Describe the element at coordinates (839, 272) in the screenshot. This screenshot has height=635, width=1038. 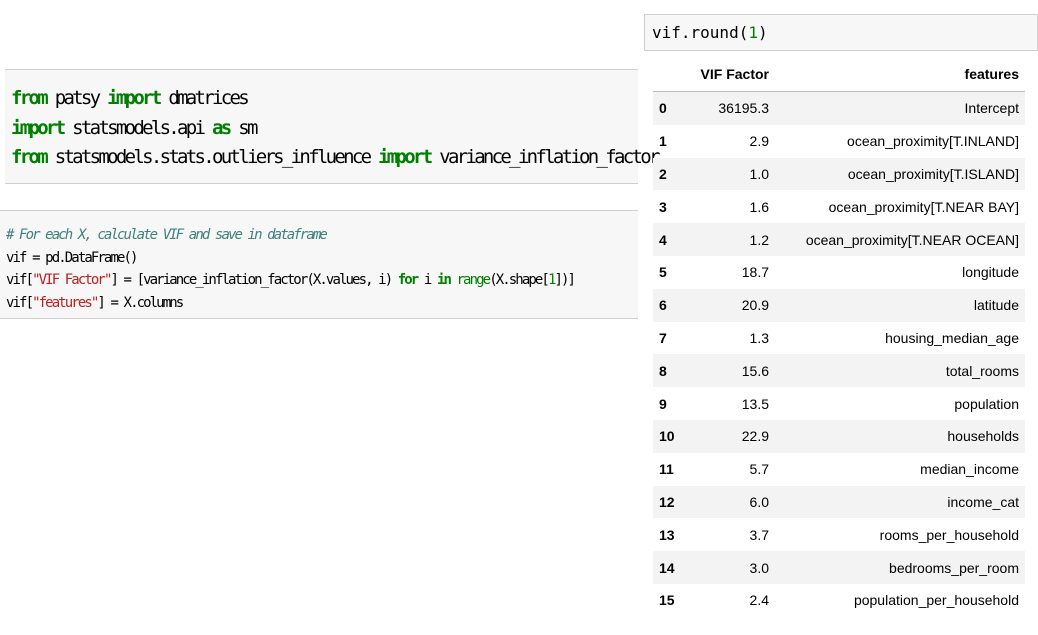
I see `table-row: 5 18.7 longitude` at that location.